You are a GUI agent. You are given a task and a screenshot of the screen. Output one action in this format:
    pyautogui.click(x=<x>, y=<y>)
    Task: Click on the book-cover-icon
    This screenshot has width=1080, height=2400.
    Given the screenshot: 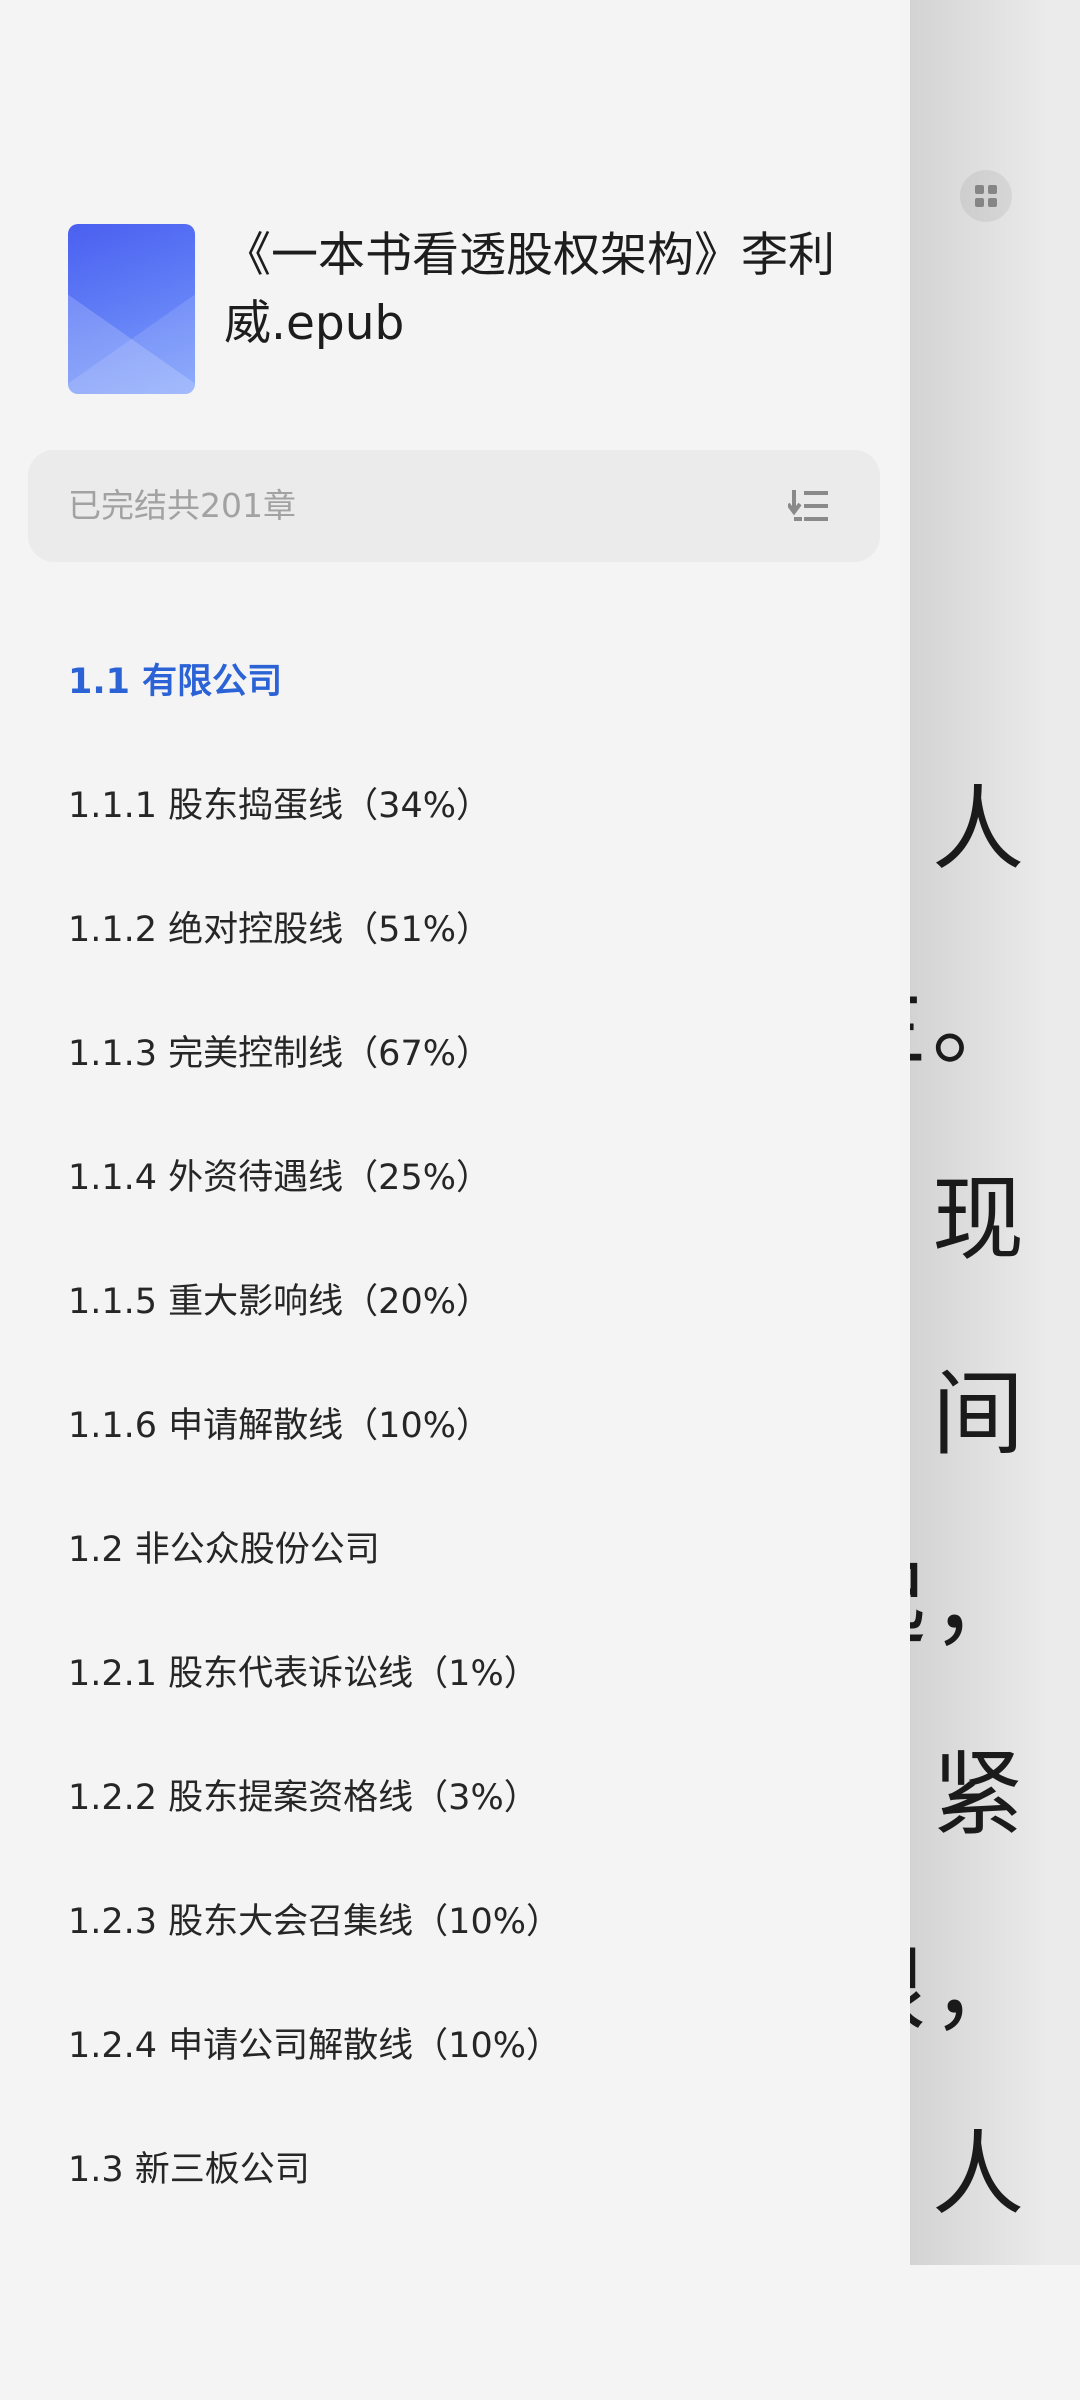 What is the action you would take?
    pyautogui.click(x=131, y=309)
    